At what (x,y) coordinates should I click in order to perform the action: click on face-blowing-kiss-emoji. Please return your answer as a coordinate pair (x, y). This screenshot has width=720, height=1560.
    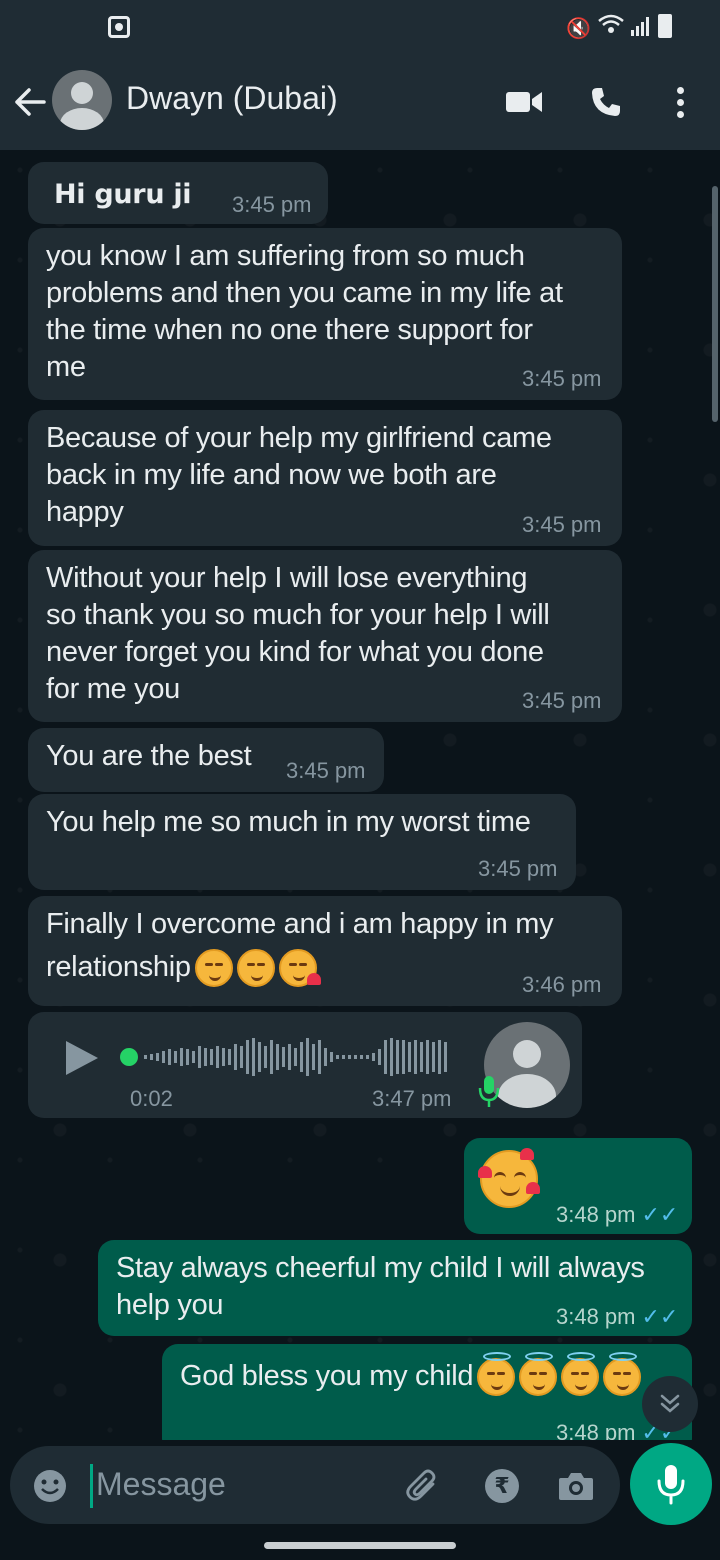
    Looking at the image, I should click on (299, 968).